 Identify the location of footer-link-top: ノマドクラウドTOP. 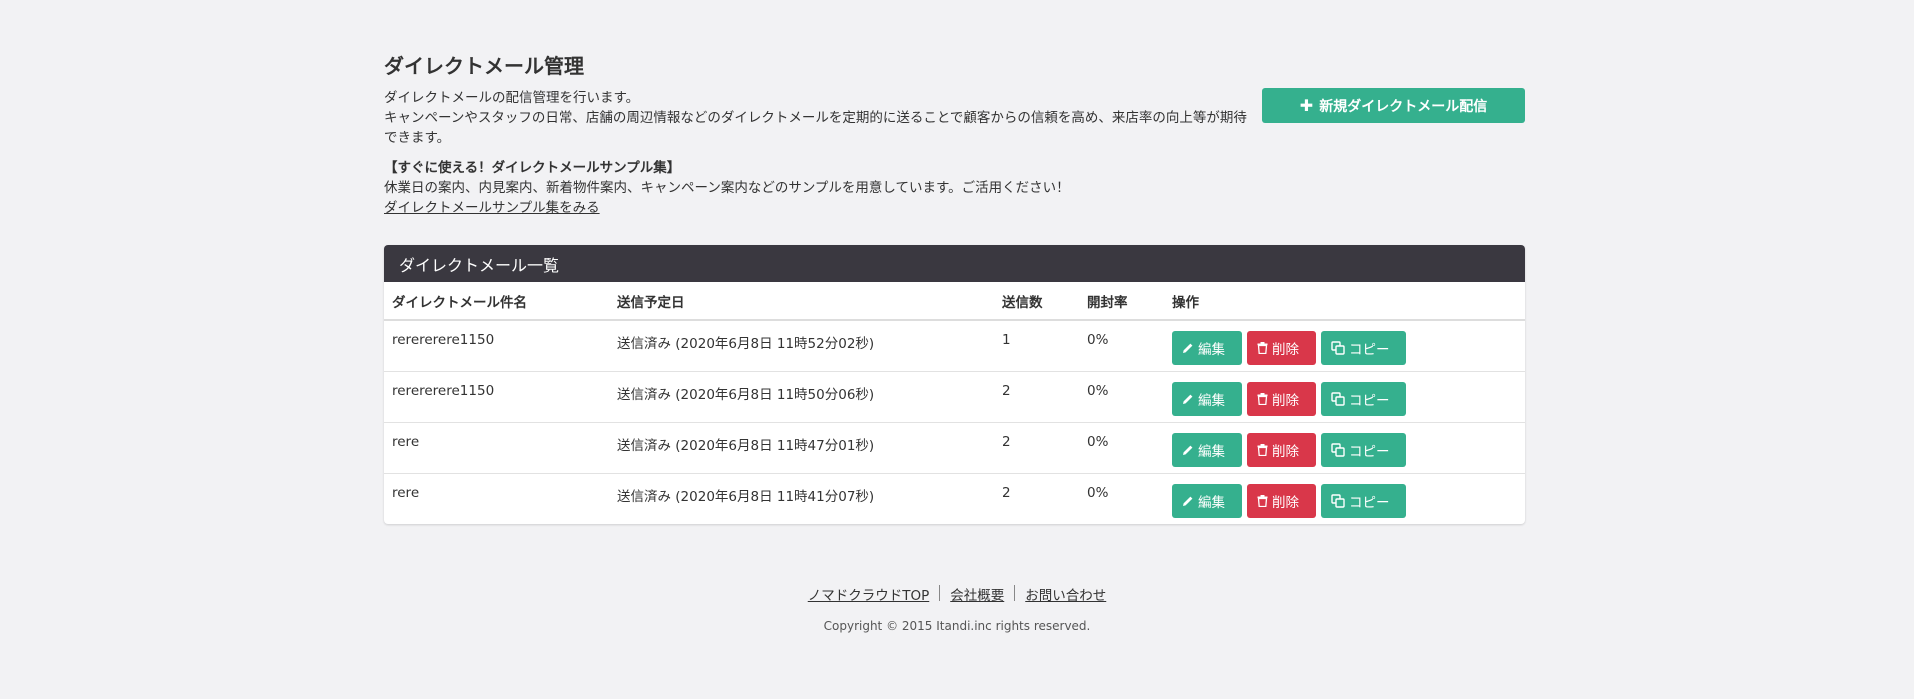
(869, 594).